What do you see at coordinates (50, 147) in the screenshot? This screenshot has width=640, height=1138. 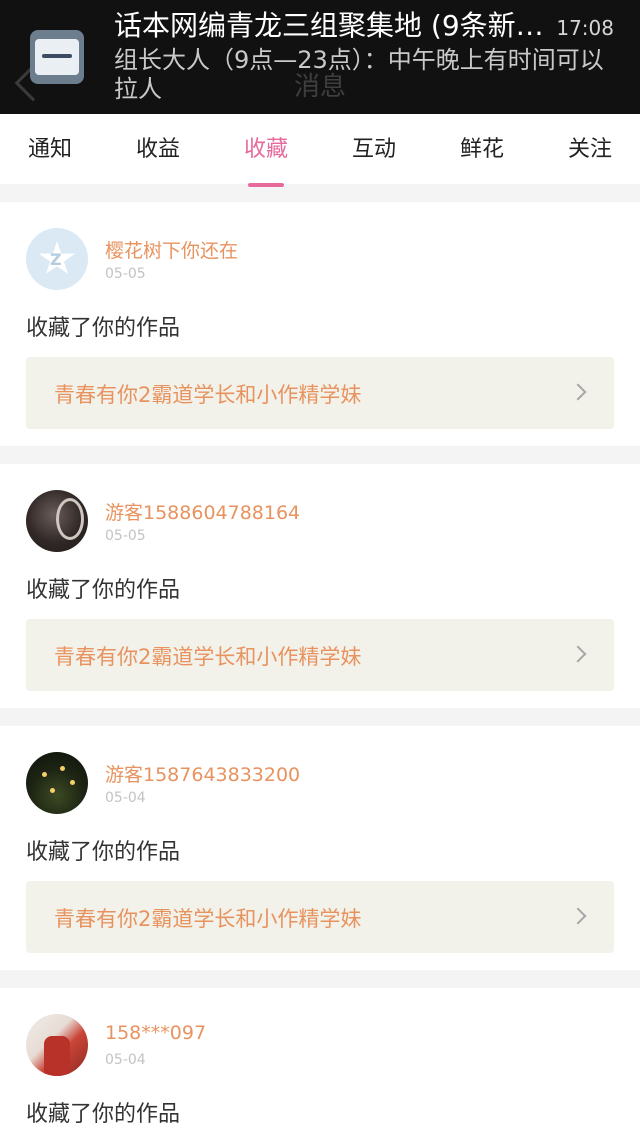 I see `tab-notice: 通知` at bounding box center [50, 147].